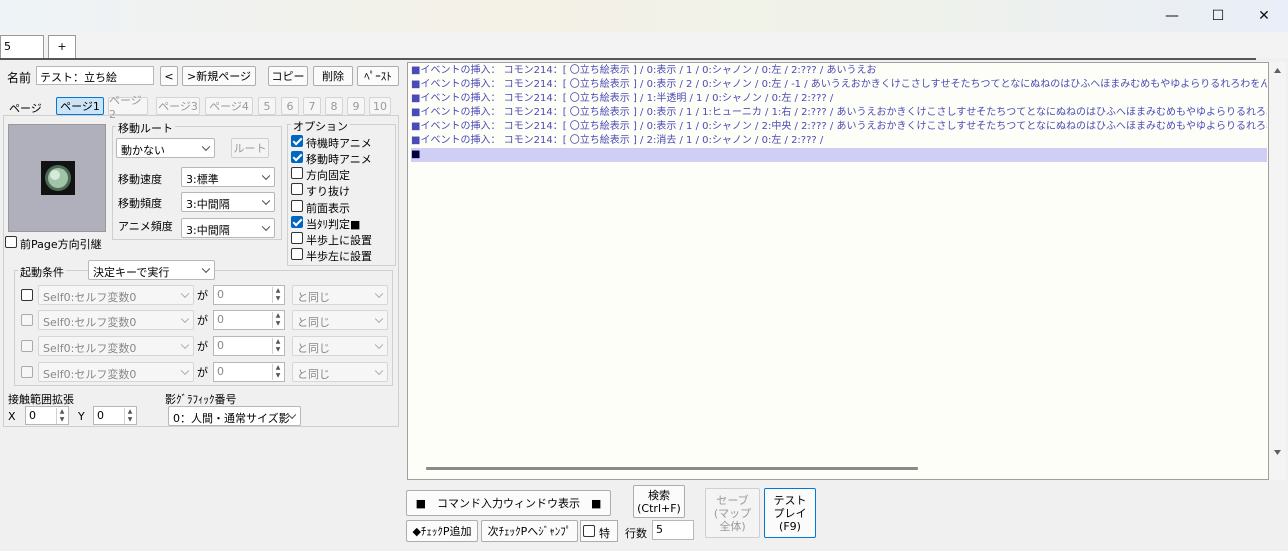 This screenshot has height=551, width=1288. Describe the element at coordinates (312, 106) in the screenshot. I see `page-tab-7: 7` at that location.